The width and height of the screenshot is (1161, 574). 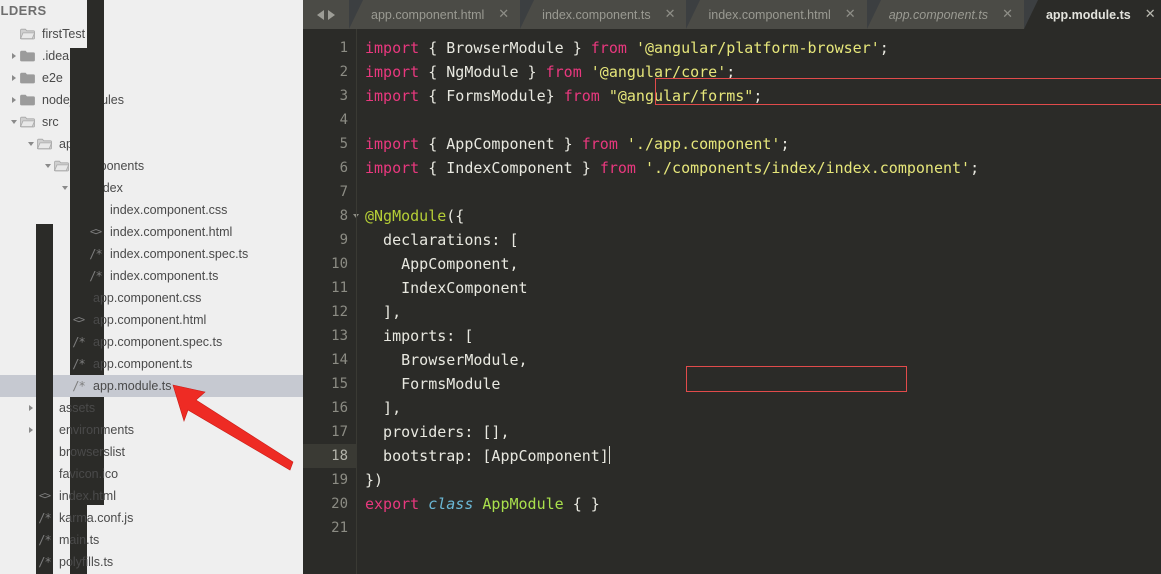 What do you see at coordinates (326, 14) in the screenshot?
I see `tab-nav-buttons` at bounding box center [326, 14].